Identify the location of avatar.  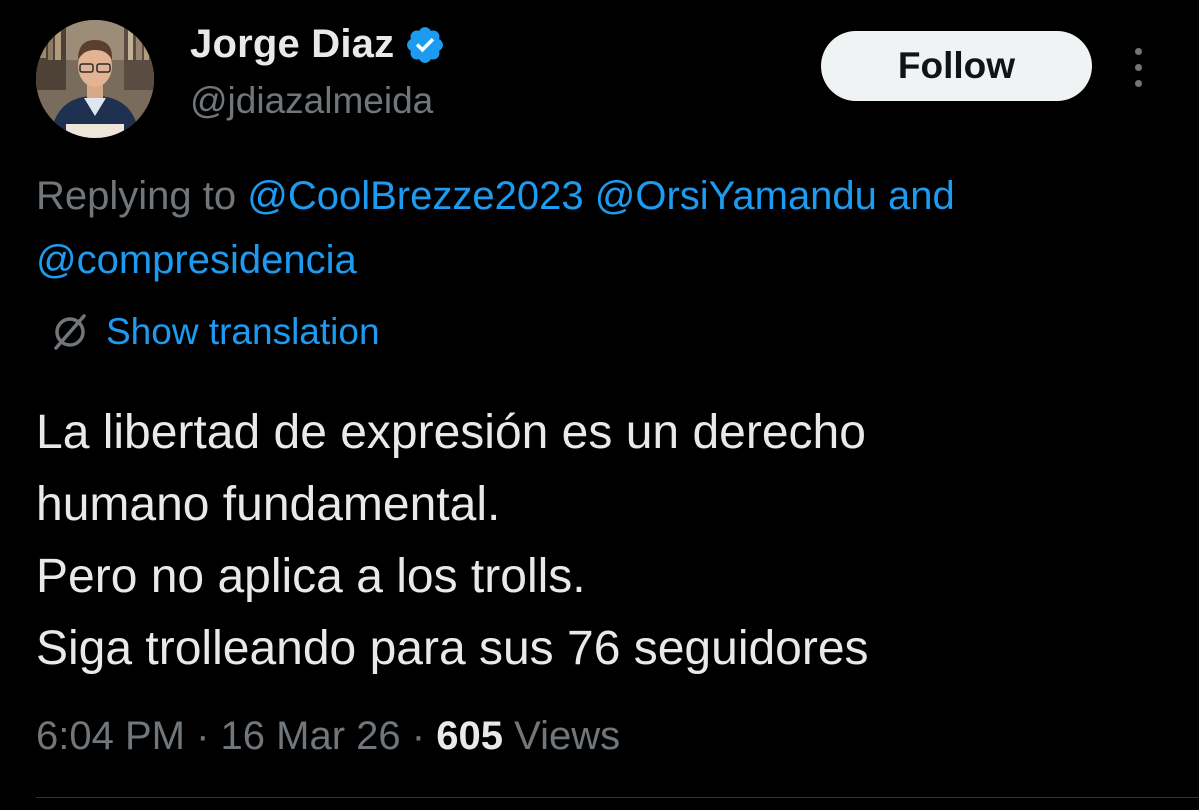
(95, 79).